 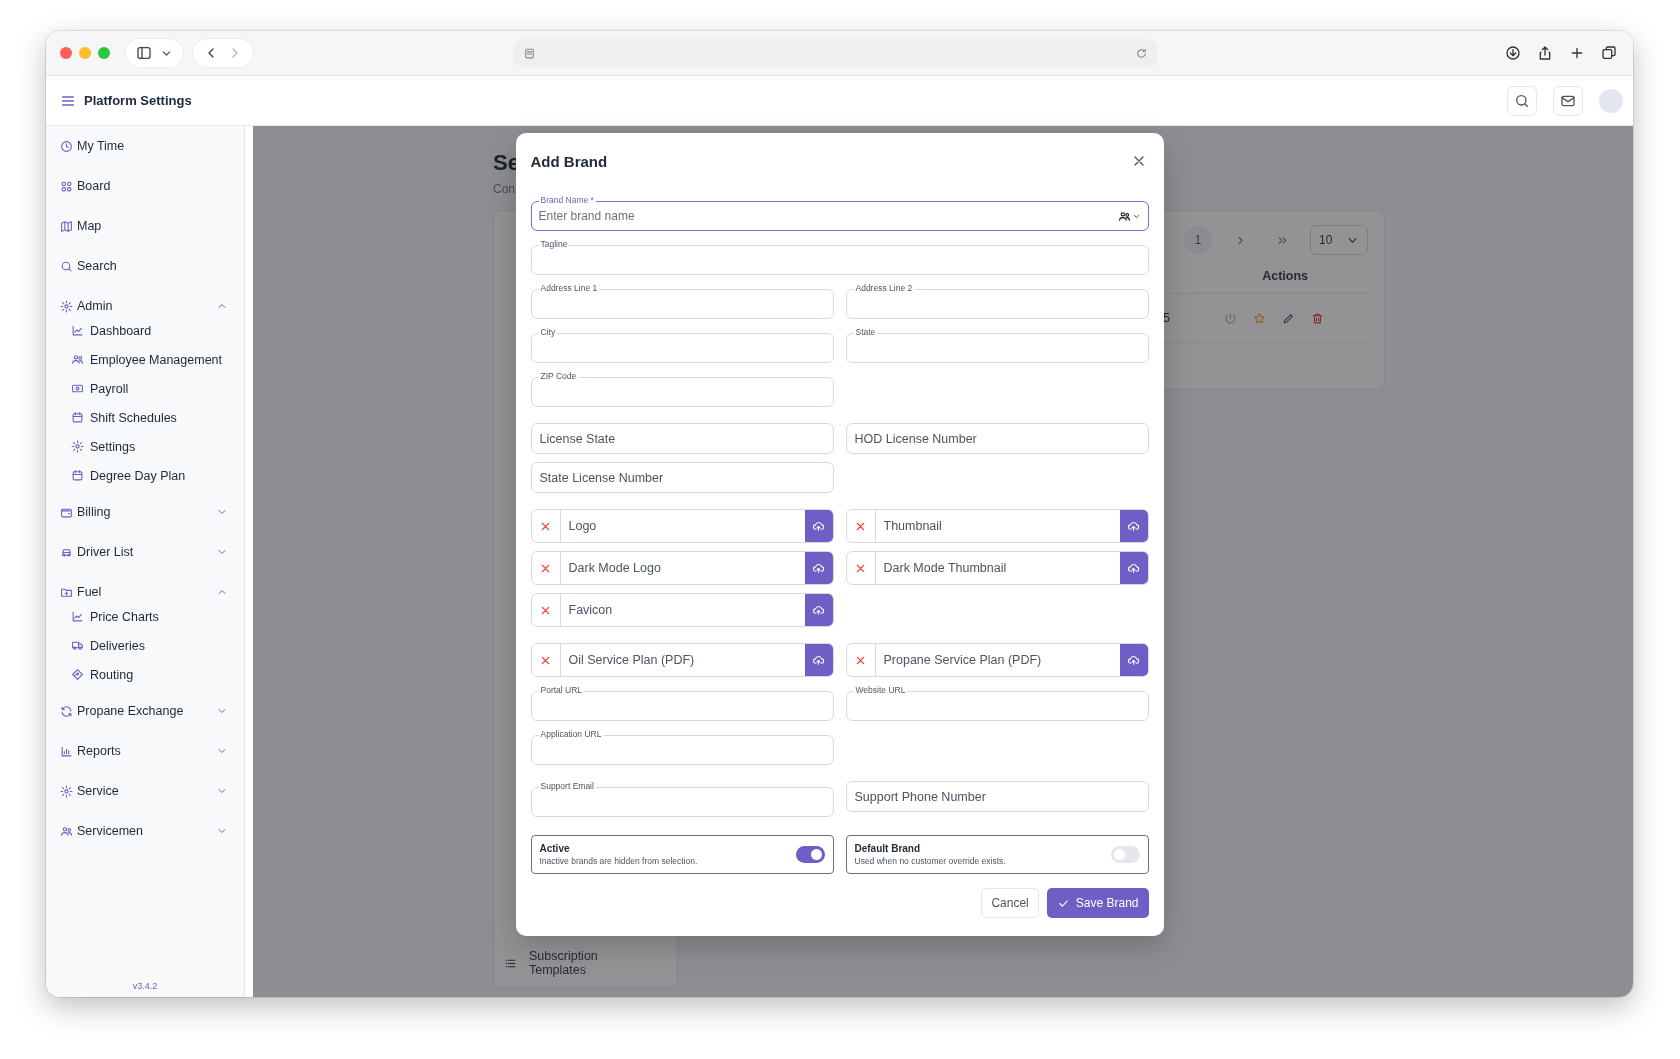 I want to click on sidebar-subitem: Routing, so click(x=145, y=674).